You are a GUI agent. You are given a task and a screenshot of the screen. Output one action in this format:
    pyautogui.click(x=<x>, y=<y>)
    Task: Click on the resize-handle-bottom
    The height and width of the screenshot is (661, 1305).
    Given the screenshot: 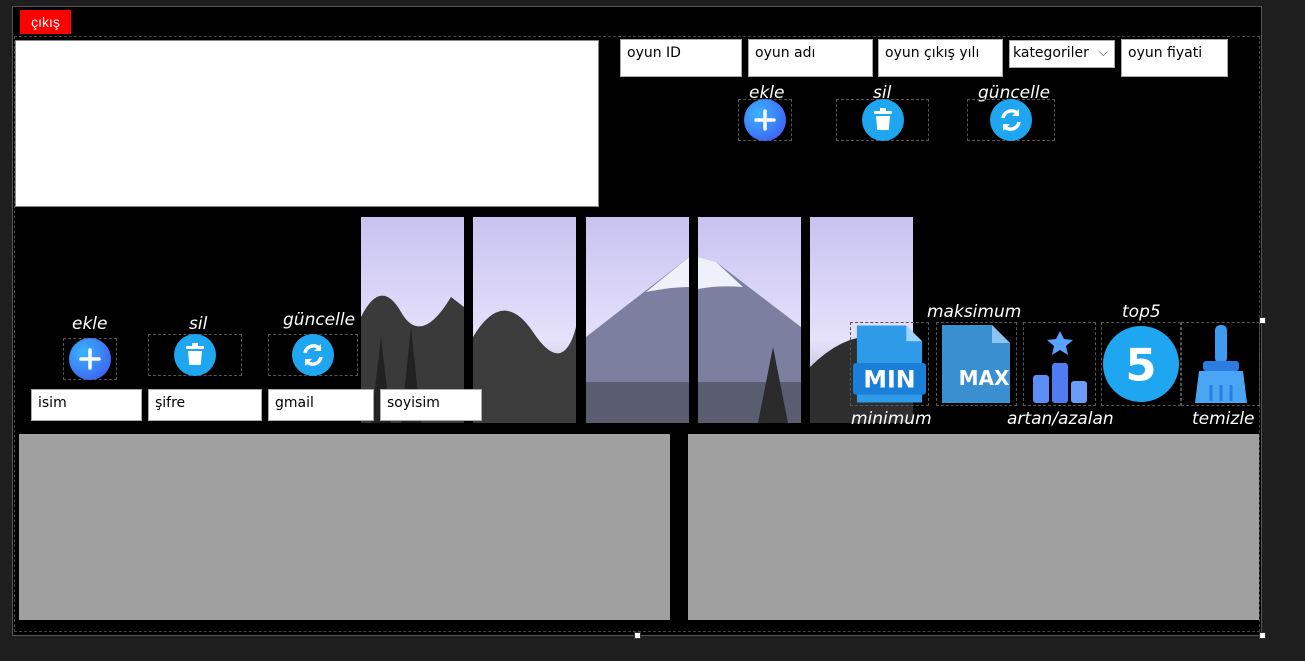 What is the action you would take?
    pyautogui.click(x=637, y=635)
    